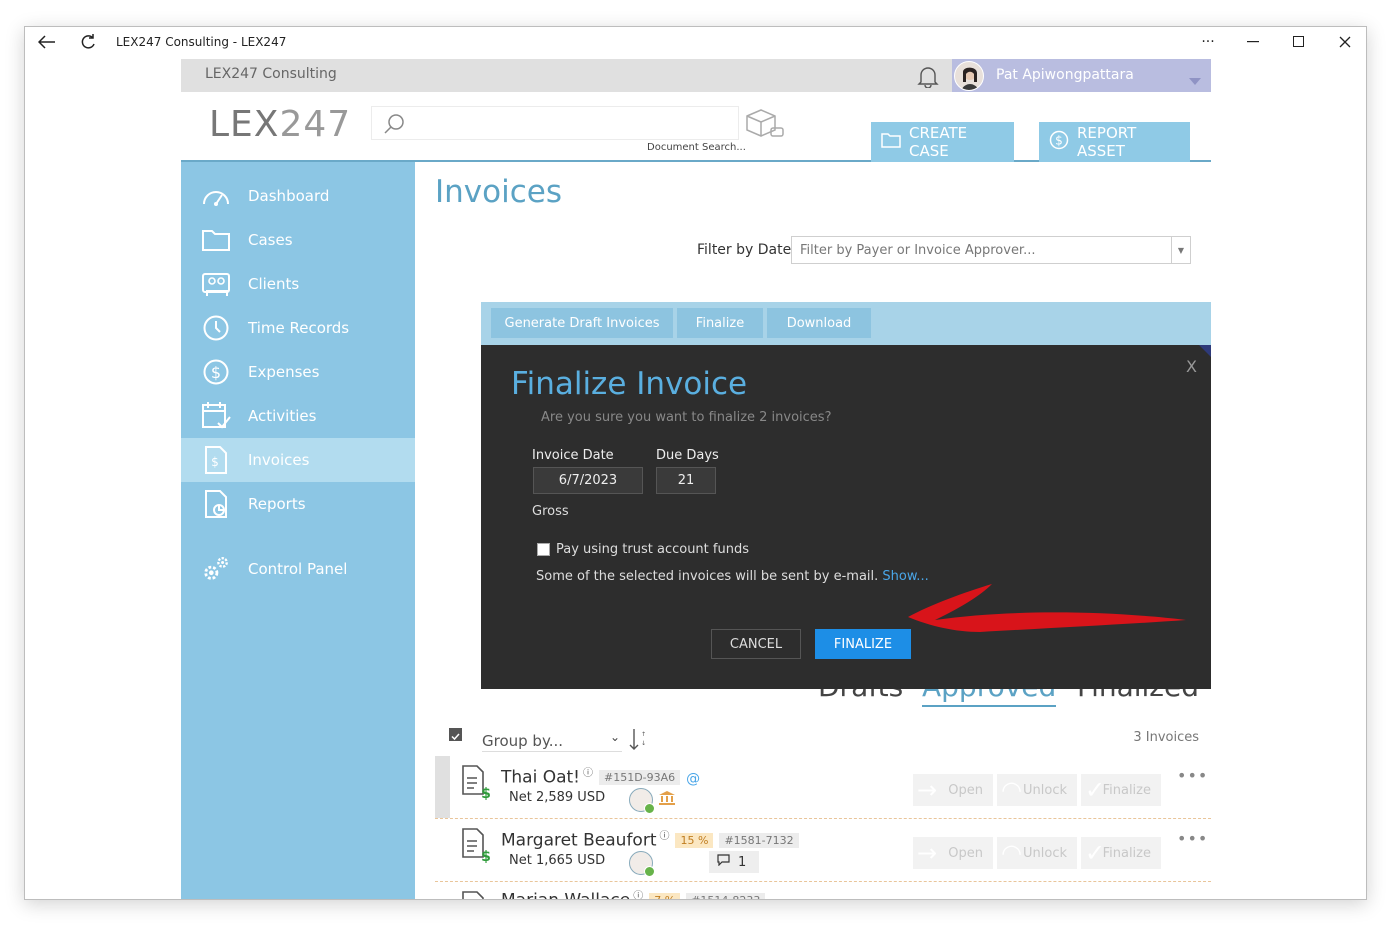 This screenshot has width=1390, height=925. I want to click on page-title: Invoices, so click(498, 192).